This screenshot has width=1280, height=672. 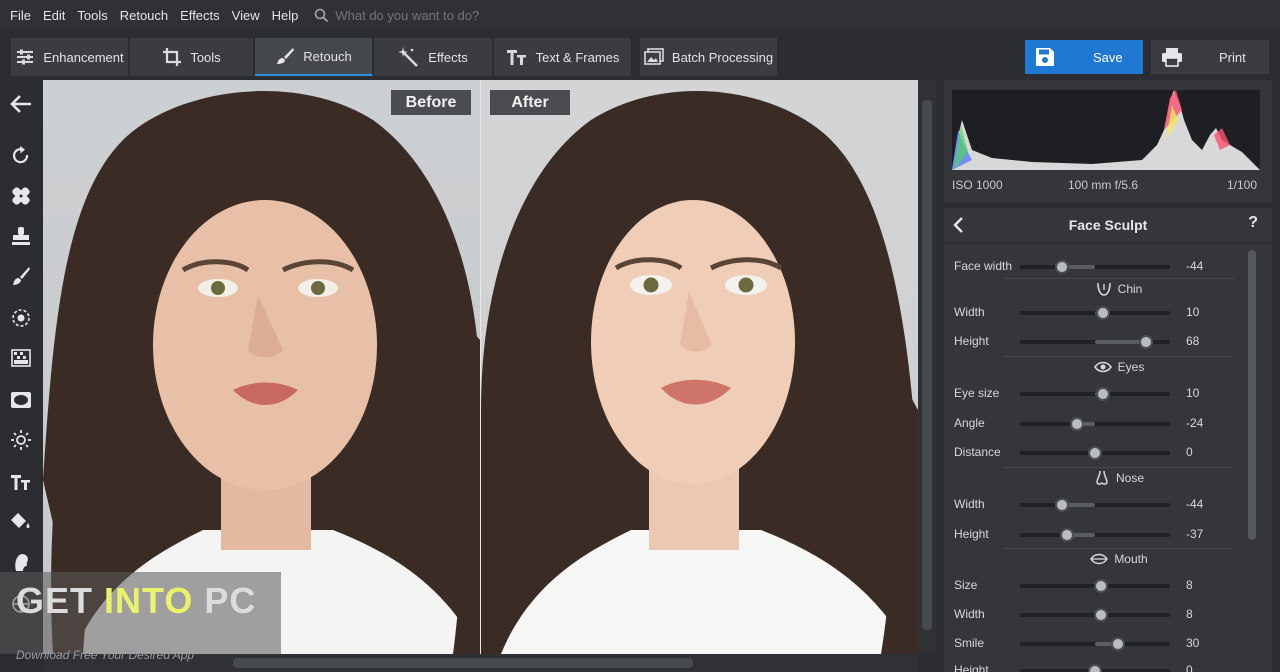 I want to click on slider-nose-height: Height -37, so click(x=1099, y=534).